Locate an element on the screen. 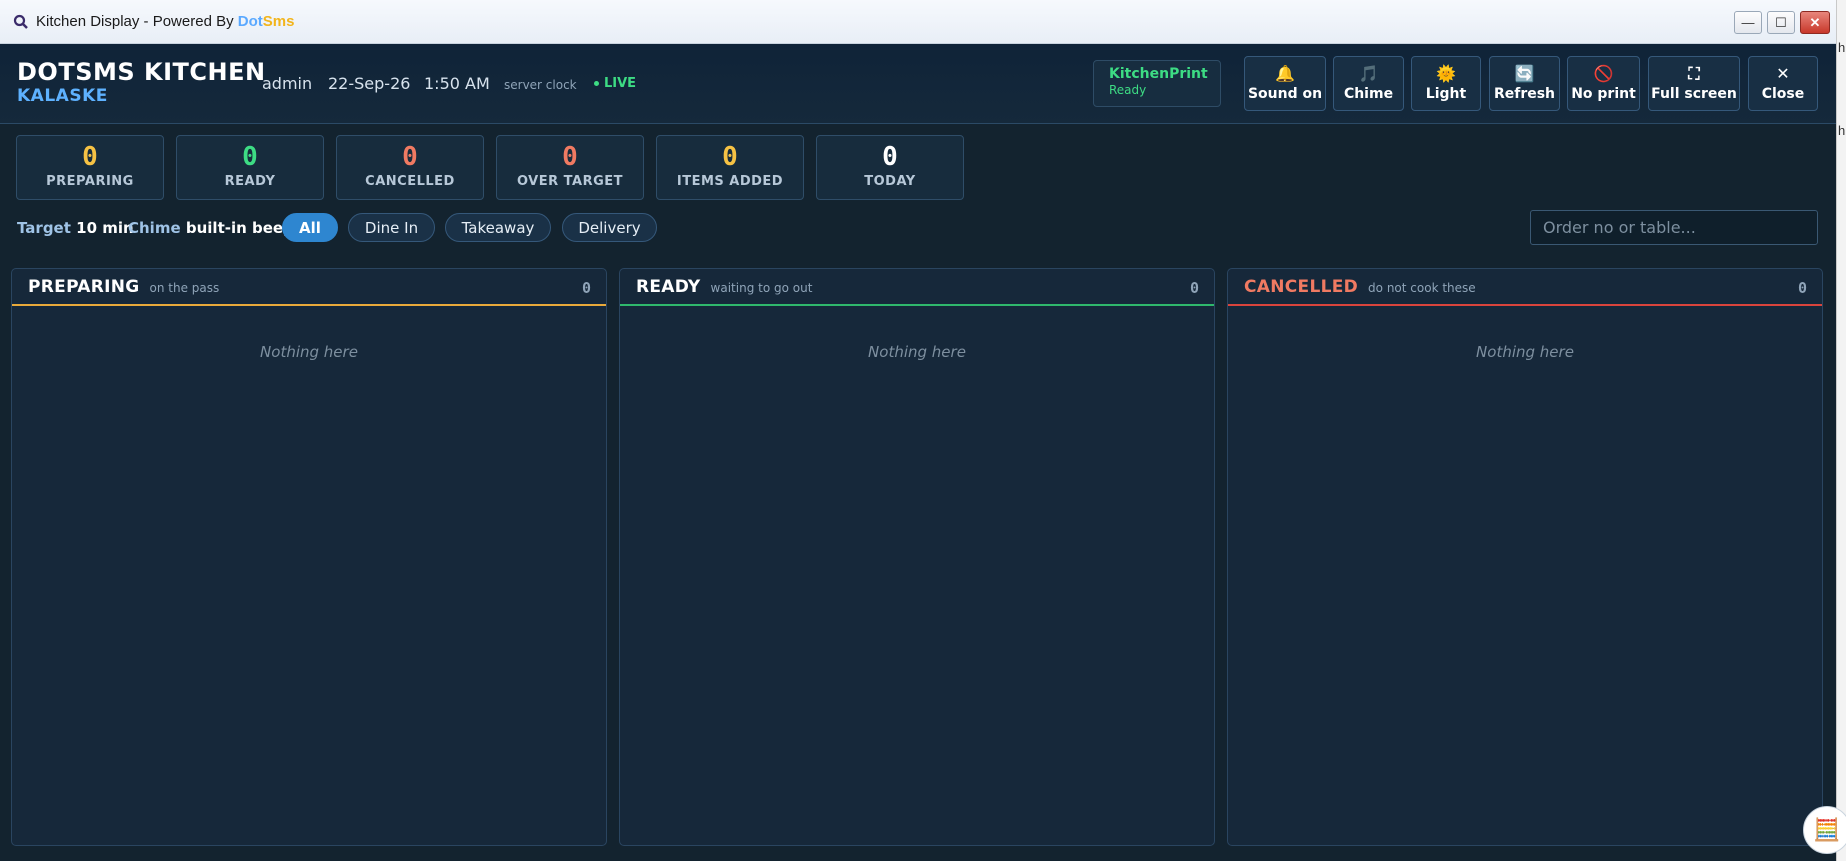 This screenshot has height=861, width=1846. window-minimize-button: — is located at coordinates (1748, 22).